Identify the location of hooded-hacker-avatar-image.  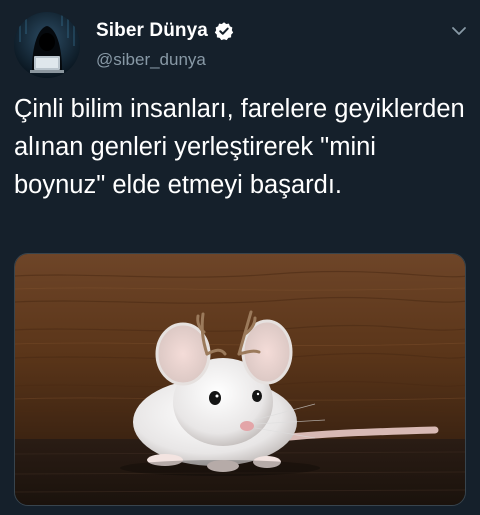
(47, 45).